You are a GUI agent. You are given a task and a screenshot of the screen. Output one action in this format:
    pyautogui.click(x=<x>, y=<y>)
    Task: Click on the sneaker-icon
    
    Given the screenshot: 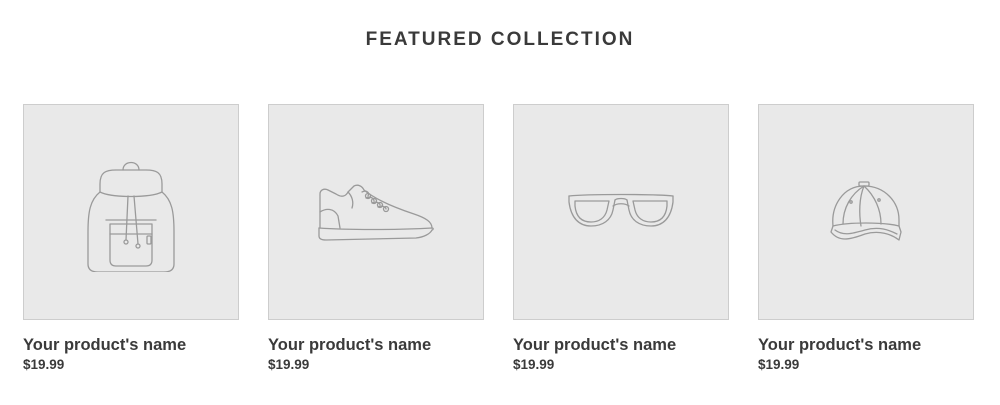 What is the action you would take?
    pyautogui.click(x=376, y=212)
    